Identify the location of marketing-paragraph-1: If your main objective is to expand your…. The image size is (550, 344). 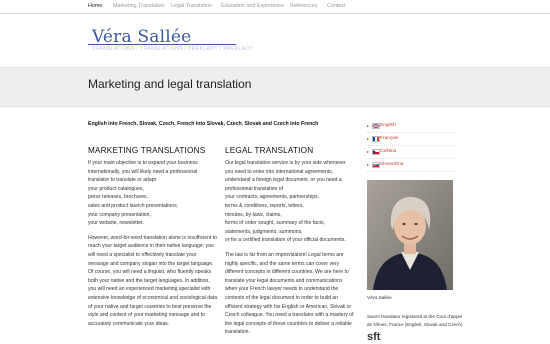
(159, 193).